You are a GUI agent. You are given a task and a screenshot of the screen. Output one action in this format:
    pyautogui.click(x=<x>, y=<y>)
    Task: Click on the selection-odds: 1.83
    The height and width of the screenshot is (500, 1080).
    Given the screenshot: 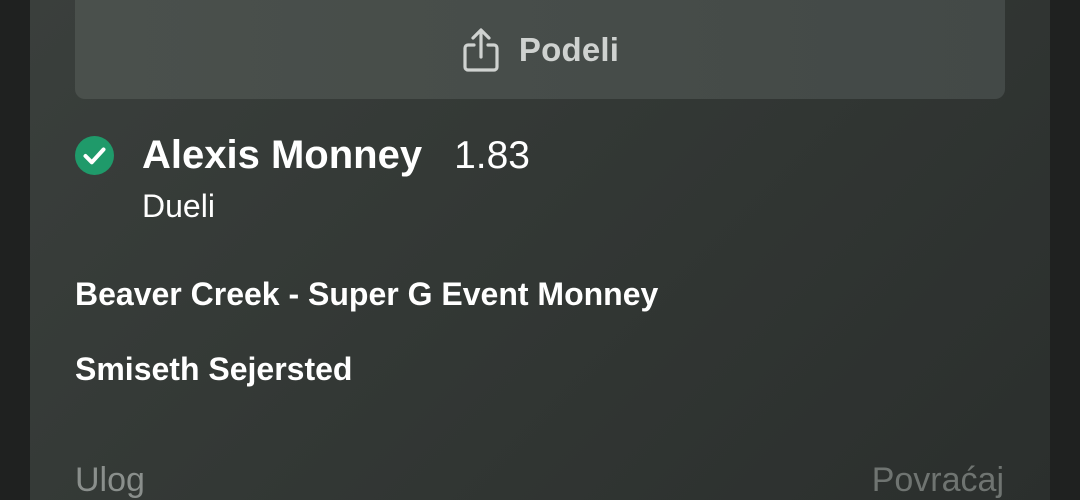 What is the action you would take?
    pyautogui.click(x=492, y=155)
    